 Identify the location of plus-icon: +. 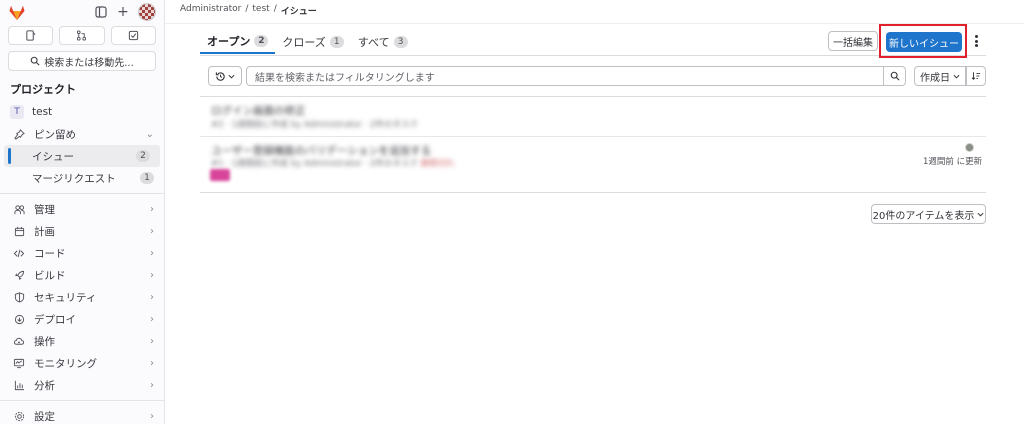
(123, 12).